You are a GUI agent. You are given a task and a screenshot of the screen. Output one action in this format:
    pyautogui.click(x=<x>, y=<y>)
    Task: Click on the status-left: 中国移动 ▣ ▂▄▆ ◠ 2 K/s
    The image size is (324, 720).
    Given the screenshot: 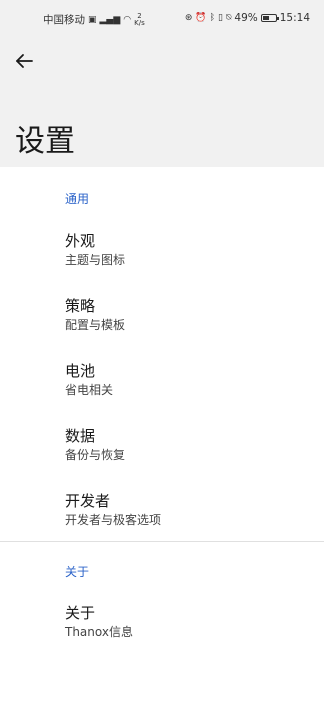 What is the action you would take?
    pyautogui.click(x=94, y=19)
    